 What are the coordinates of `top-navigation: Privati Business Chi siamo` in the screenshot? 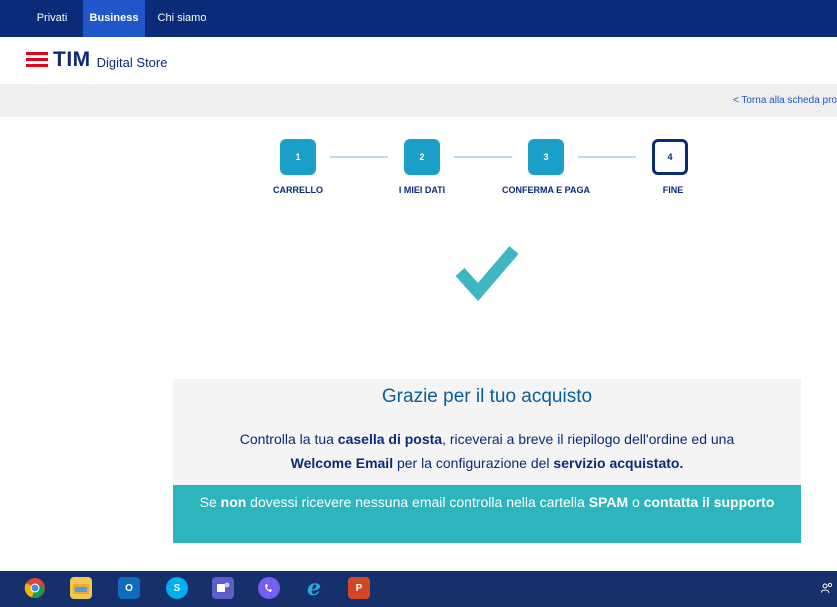 It's located at (418, 18).